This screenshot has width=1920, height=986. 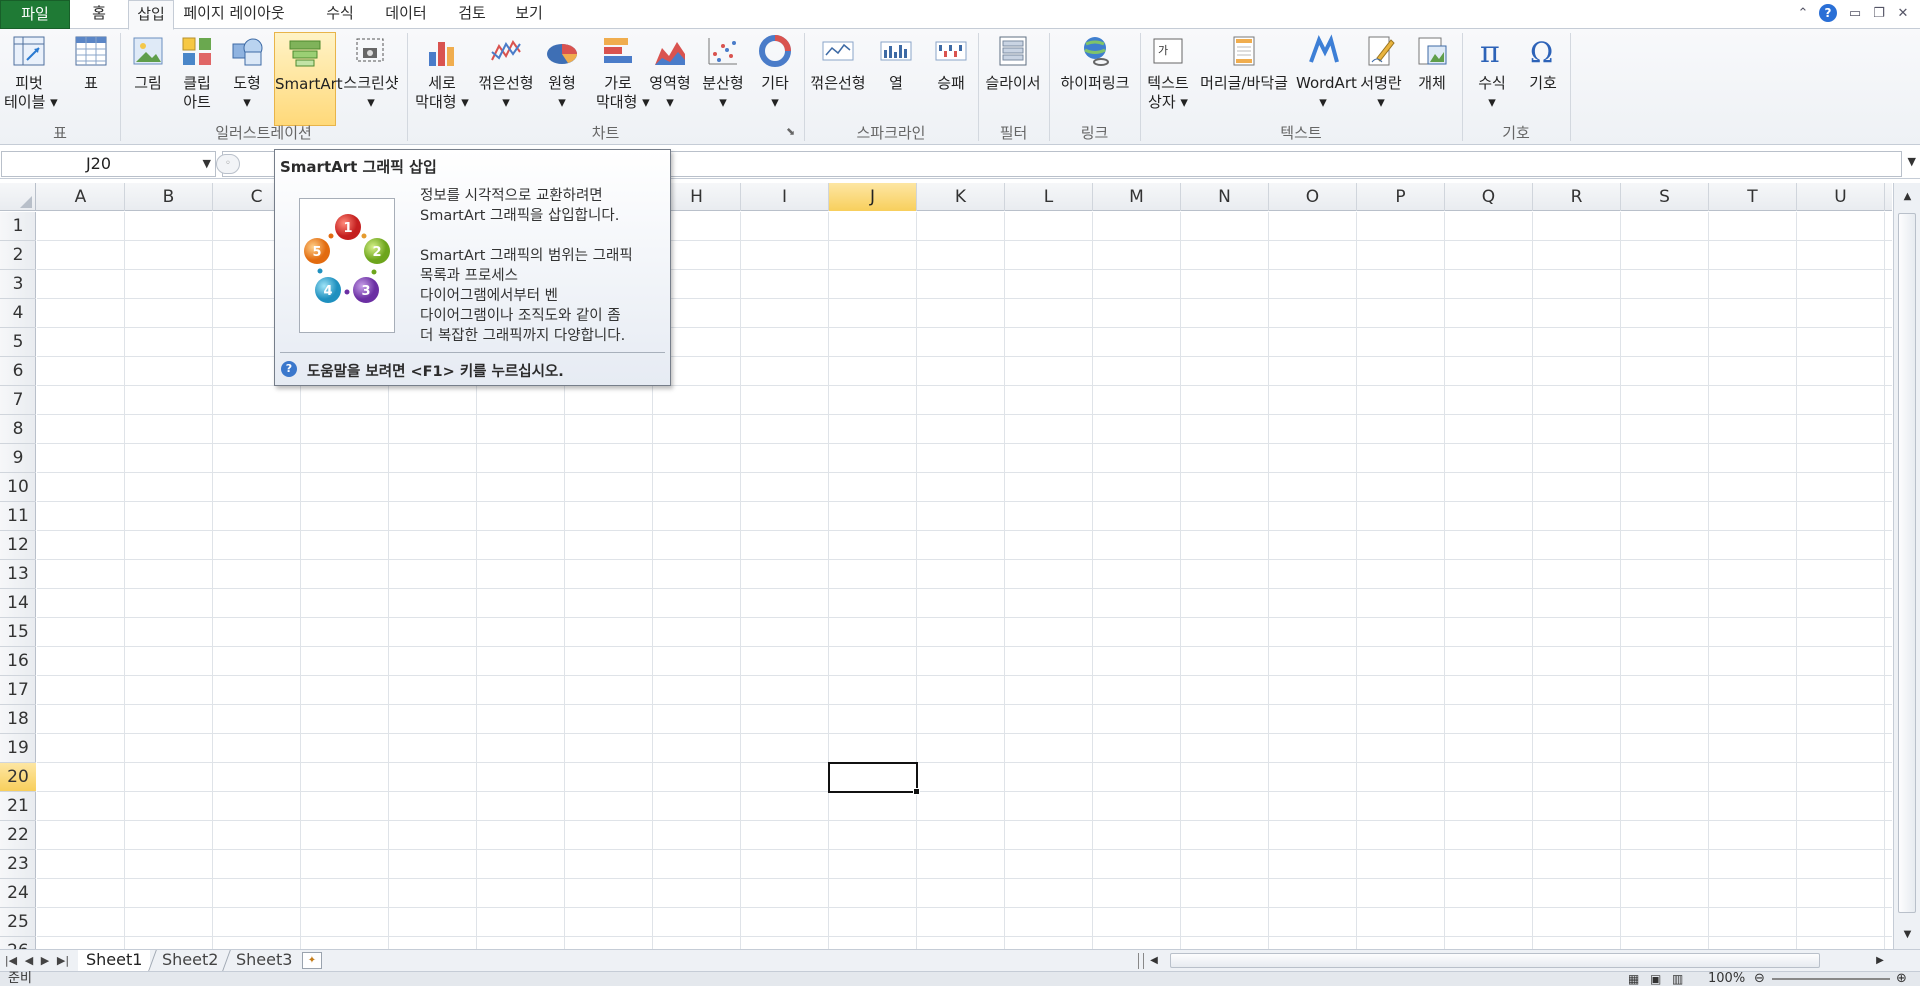 I want to click on normal-view-icon: ▦, so click(x=1633, y=979).